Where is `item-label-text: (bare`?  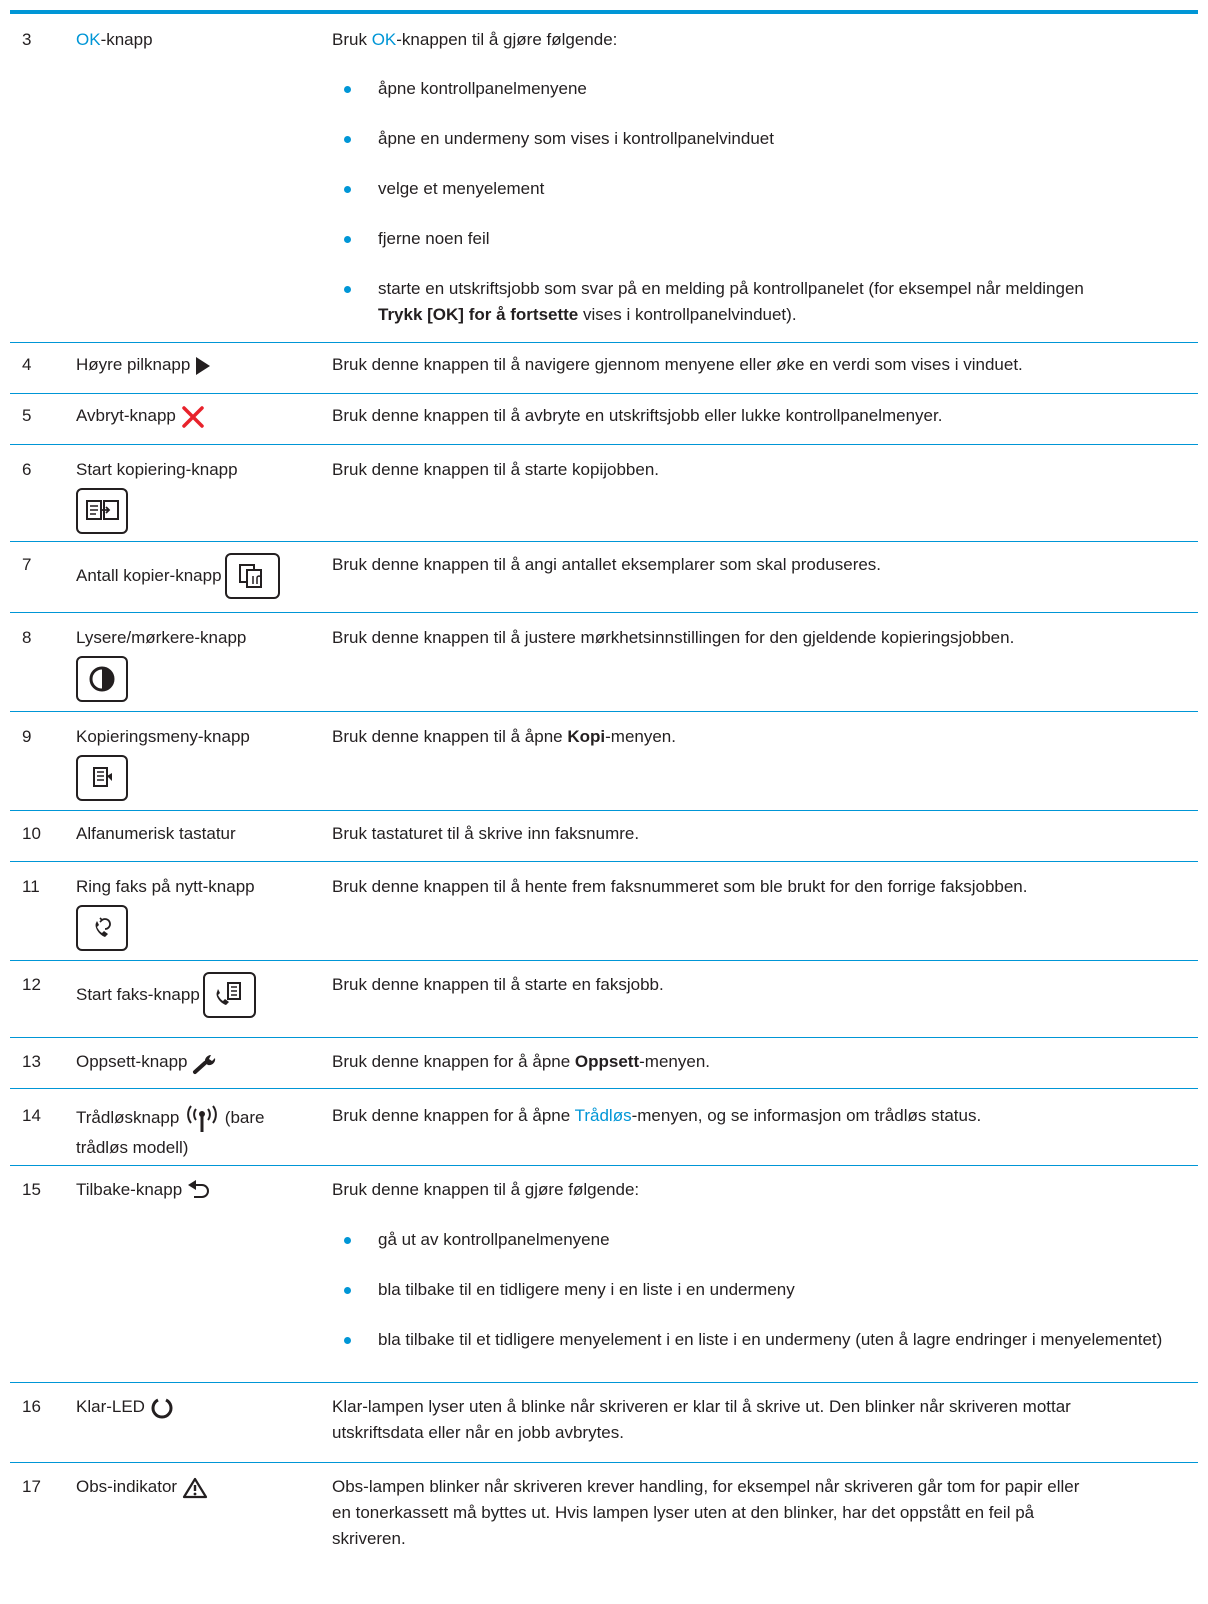
item-label-text: (bare is located at coordinates (244, 1117).